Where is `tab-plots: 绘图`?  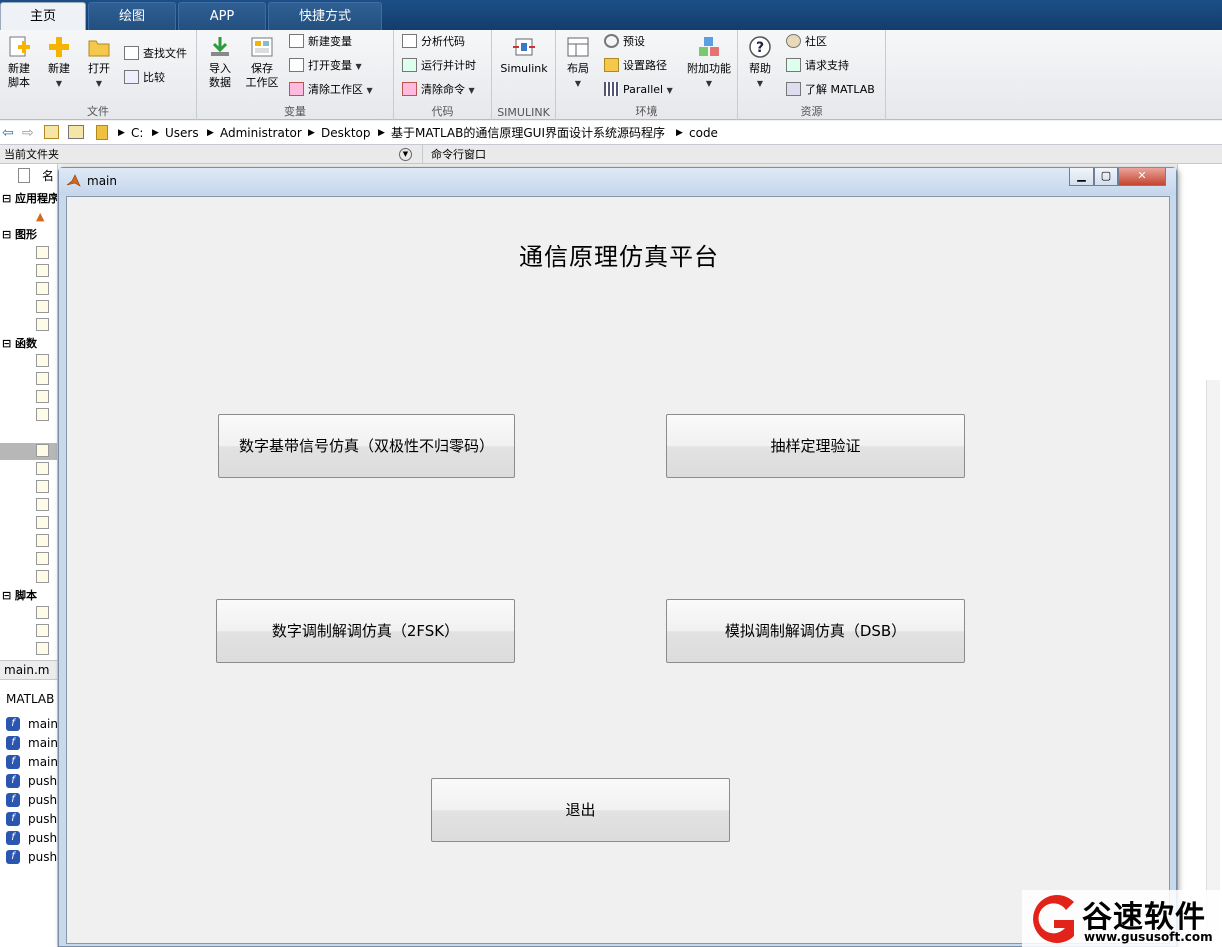
tab-plots: 绘图 is located at coordinates (132, 16).